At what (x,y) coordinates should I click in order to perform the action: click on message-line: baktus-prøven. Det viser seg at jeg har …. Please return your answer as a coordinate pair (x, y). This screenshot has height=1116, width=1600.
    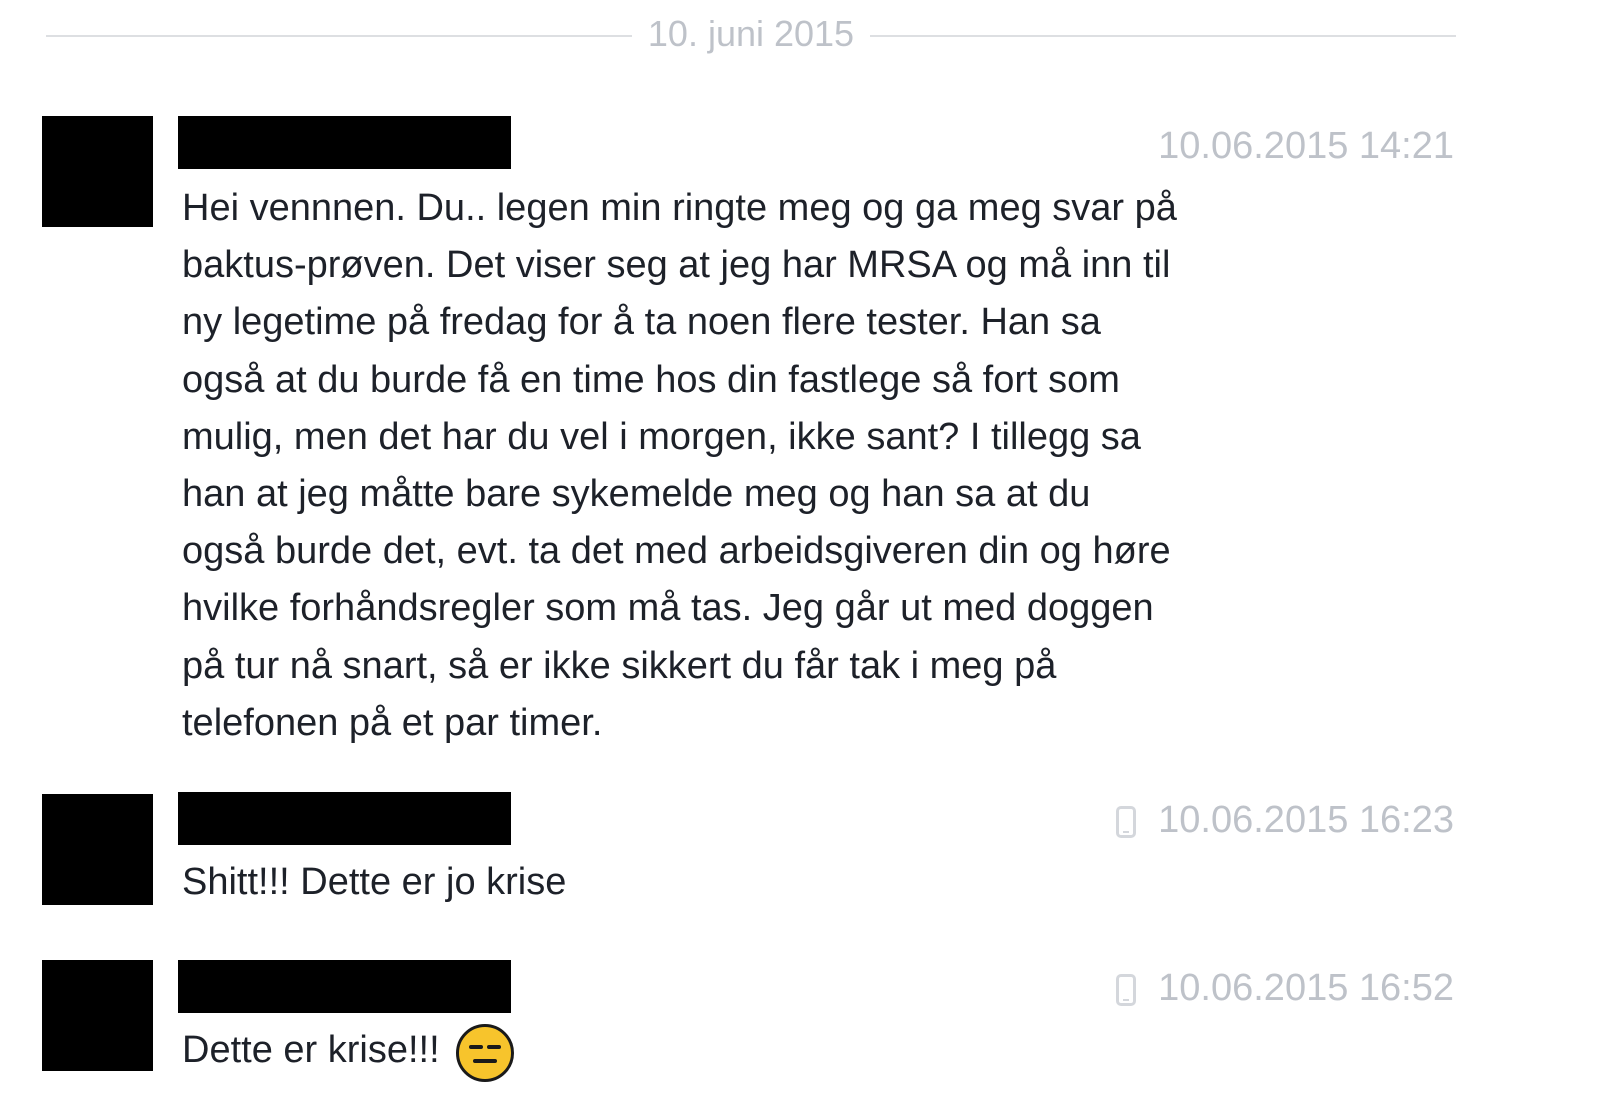
    Looking at the image, I should click on (676, 265).